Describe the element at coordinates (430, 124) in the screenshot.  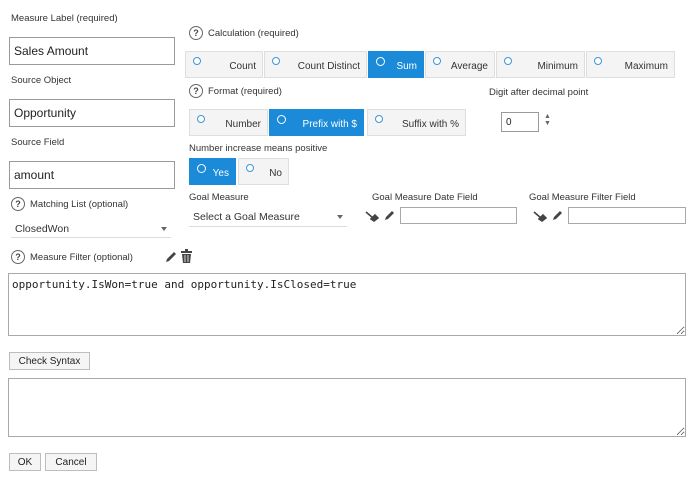
I see `format-option-label: Suffix with %` at that location.